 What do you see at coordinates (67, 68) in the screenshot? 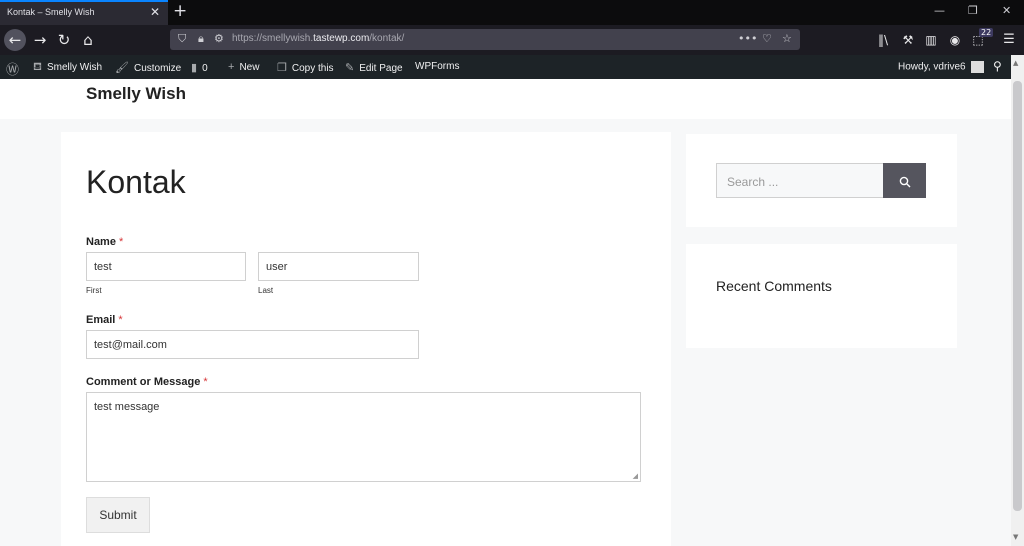
I see `admin-bar-site: ⛾ Smelly Wish` at bounding box center [67, 68].